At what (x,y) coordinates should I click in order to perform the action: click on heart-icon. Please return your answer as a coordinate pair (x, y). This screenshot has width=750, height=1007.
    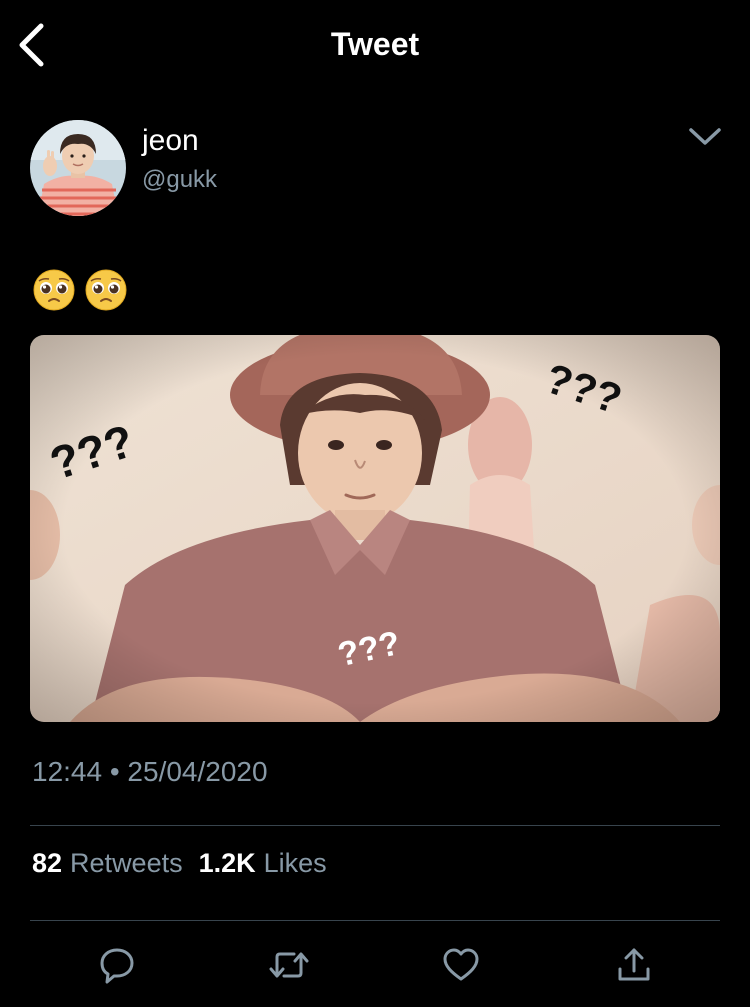
    Looking at the image, I should click on (461, 964).